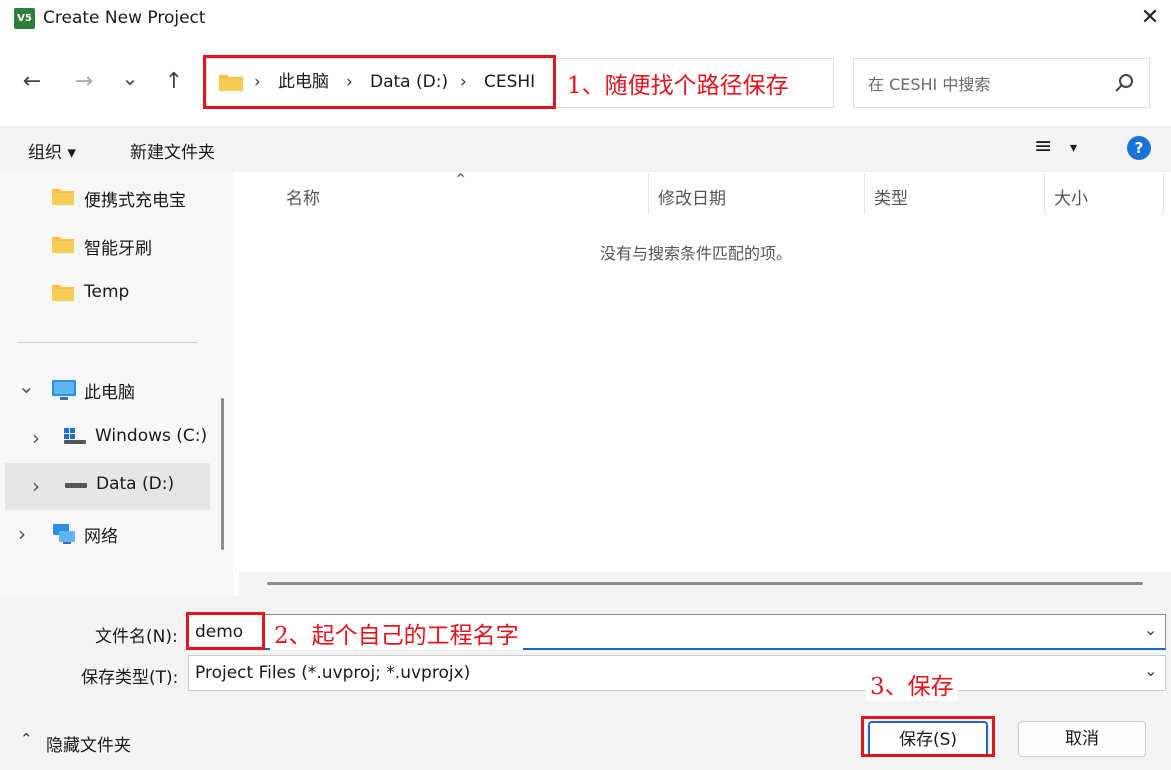 The image size is (1171, 770). I want to click on filetype-label: 保存类型(T):, so click(130, 678).